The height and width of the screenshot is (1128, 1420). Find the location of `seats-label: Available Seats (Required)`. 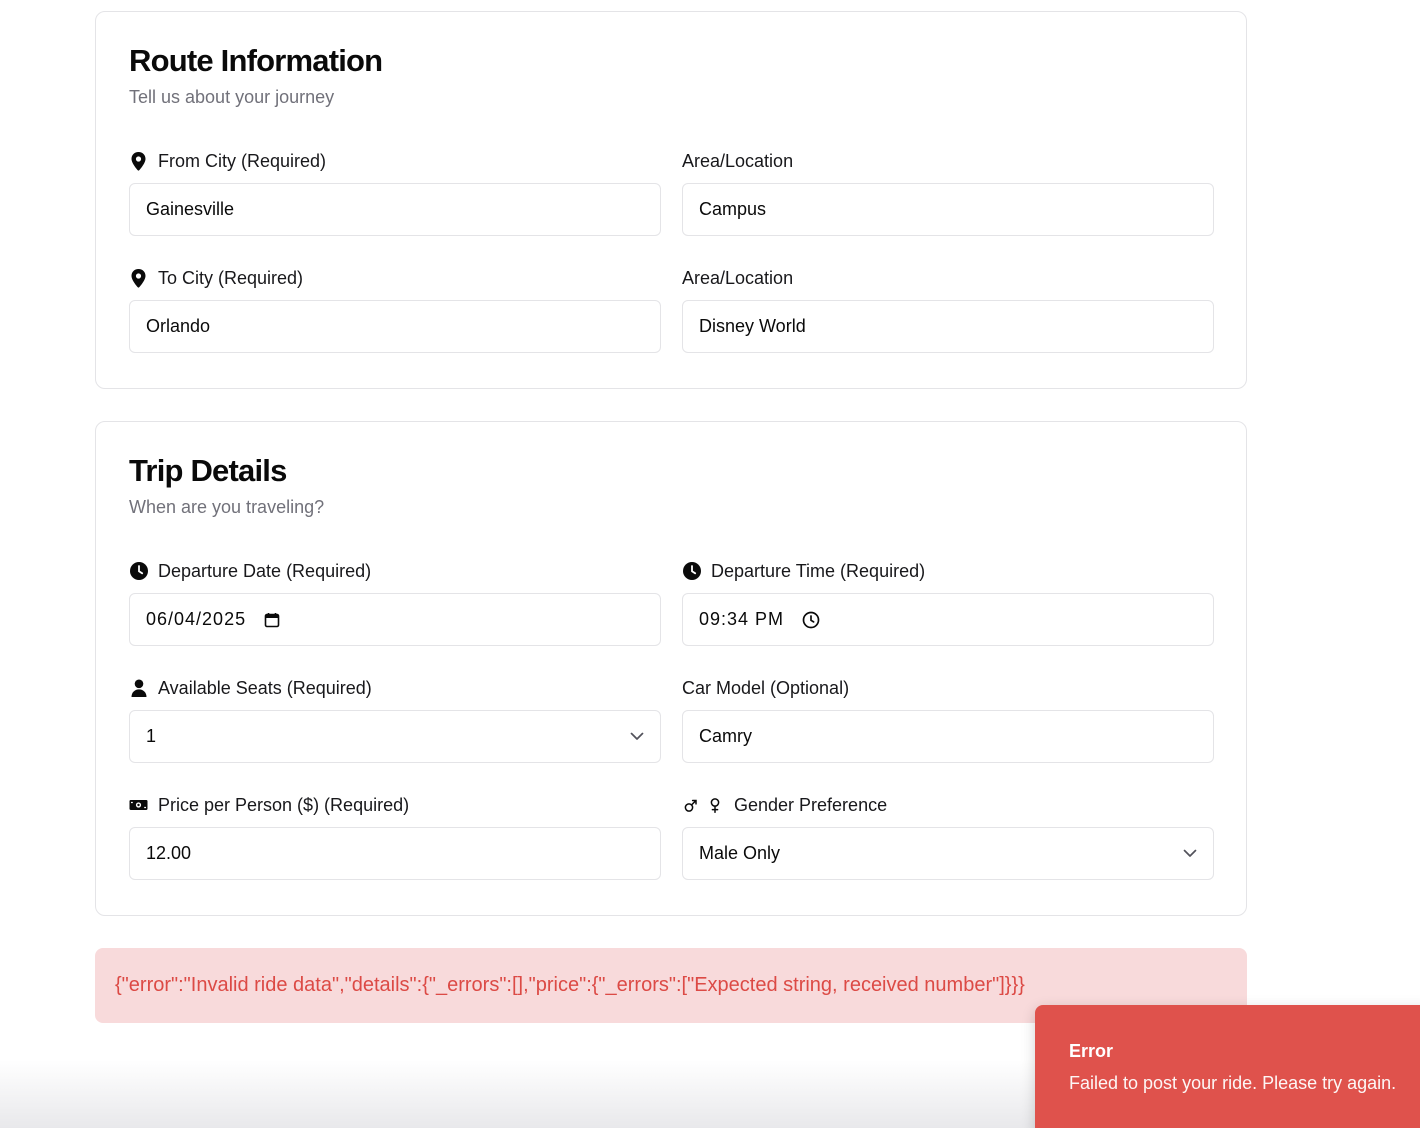

seats-label: Available Seats (Required) is located at coordinates (395, 688).